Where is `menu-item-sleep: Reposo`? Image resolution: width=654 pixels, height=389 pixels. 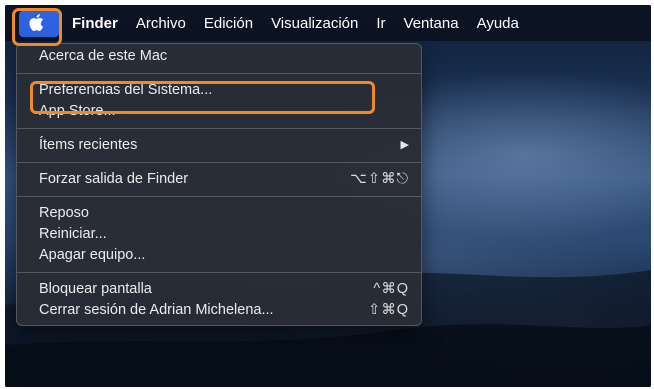 menu-item-sleep: Reposo is located at coordinates (219, 213).